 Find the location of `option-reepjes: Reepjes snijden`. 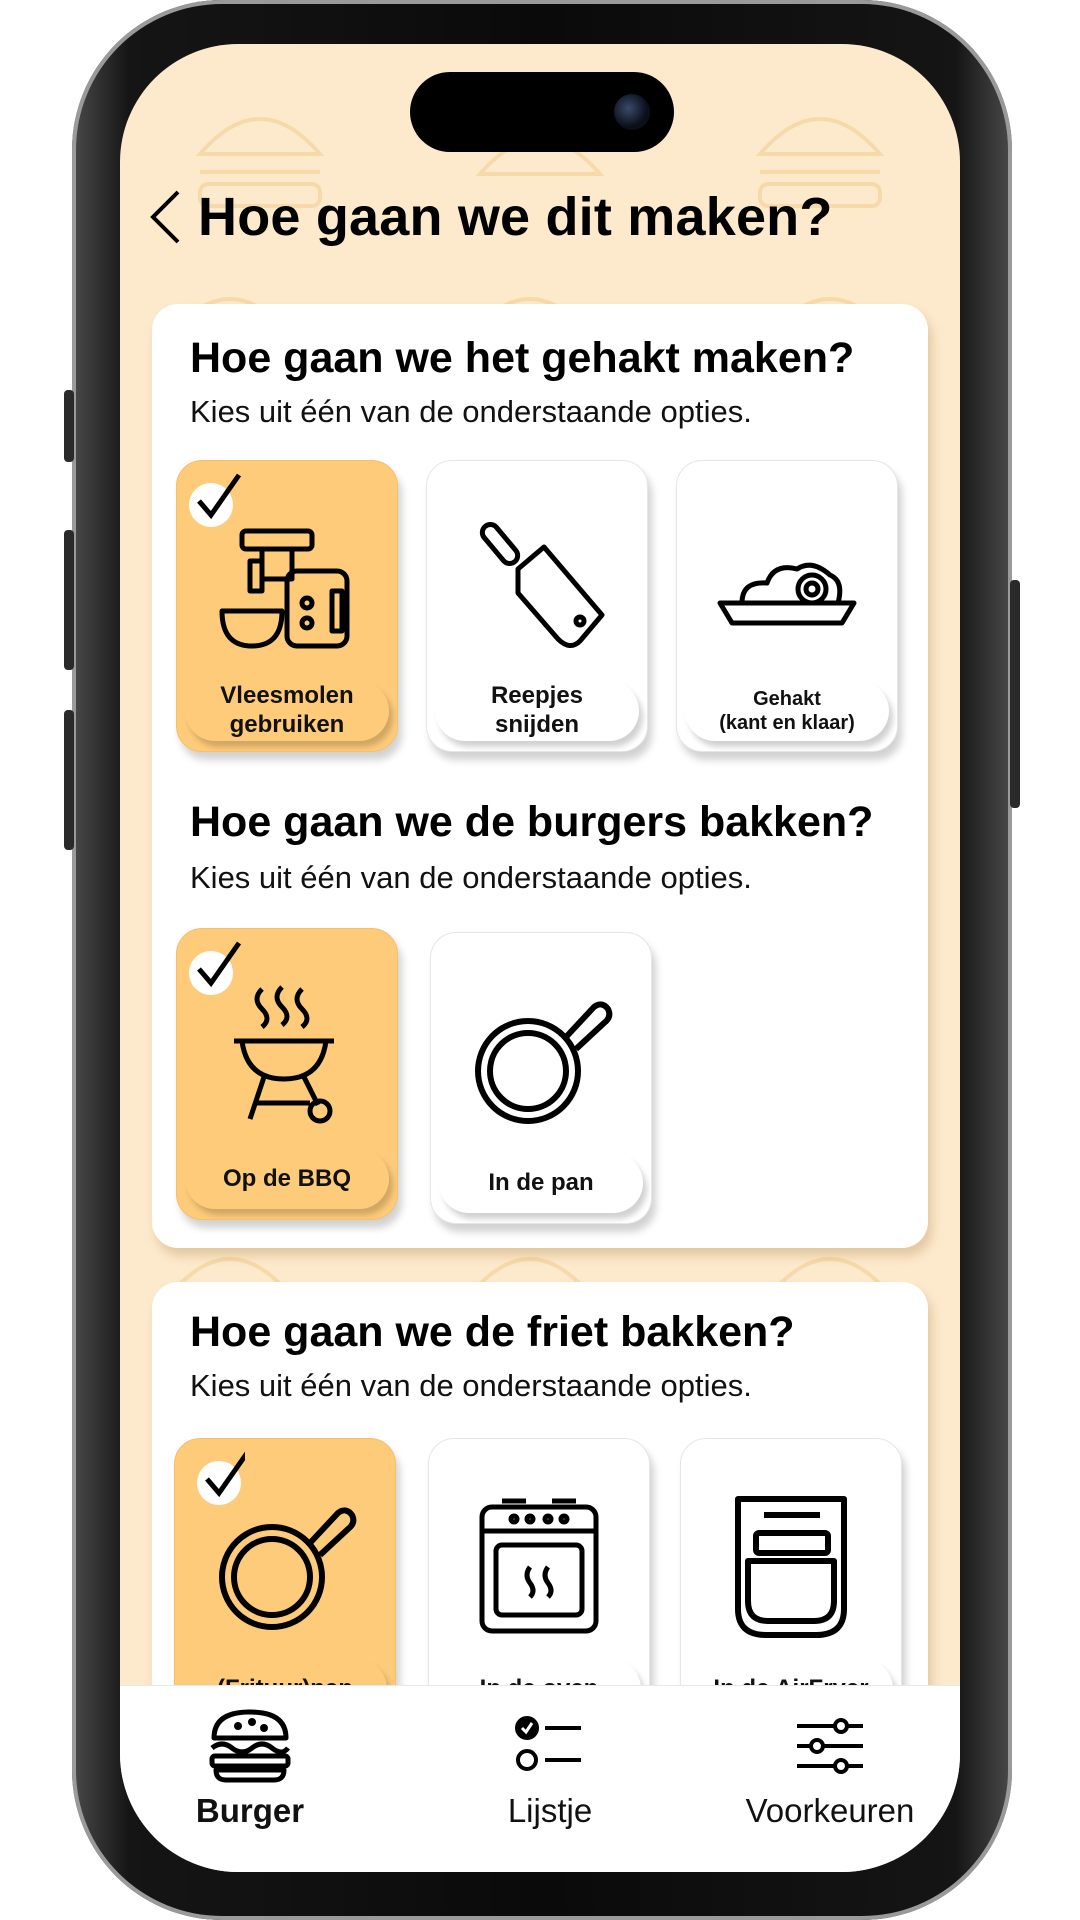

option-reepjes: Reepjes snijden is located at coordinates (537, 606).